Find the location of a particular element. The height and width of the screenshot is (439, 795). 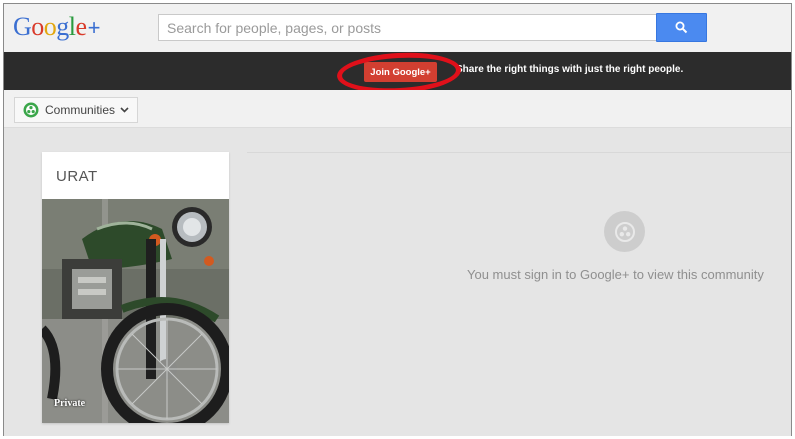

logo-plus: + is located at coordinates (94, 27).